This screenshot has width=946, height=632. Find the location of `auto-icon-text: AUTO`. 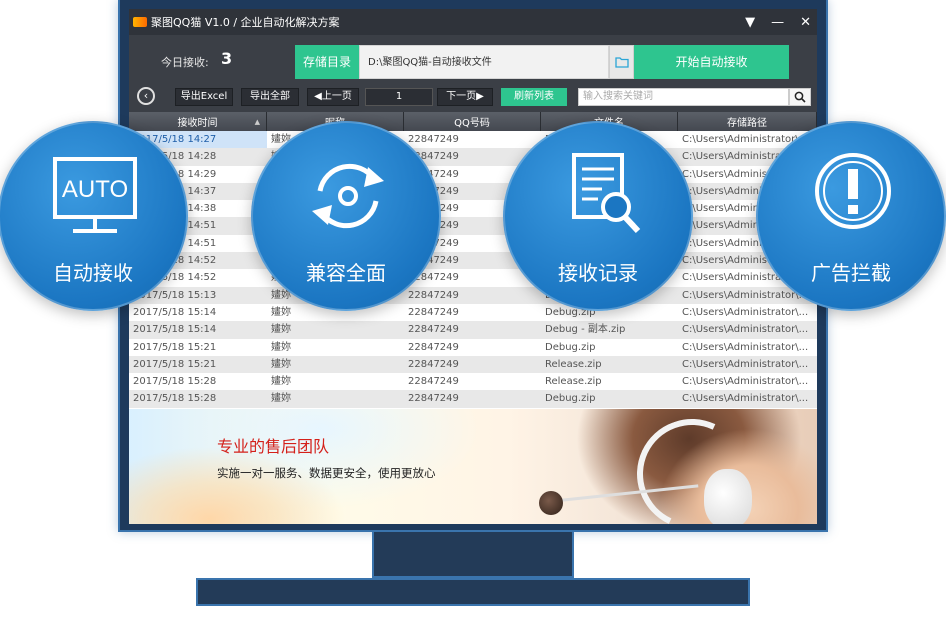

auto-icon-text: AUTO is located at coordinates (95, 189).